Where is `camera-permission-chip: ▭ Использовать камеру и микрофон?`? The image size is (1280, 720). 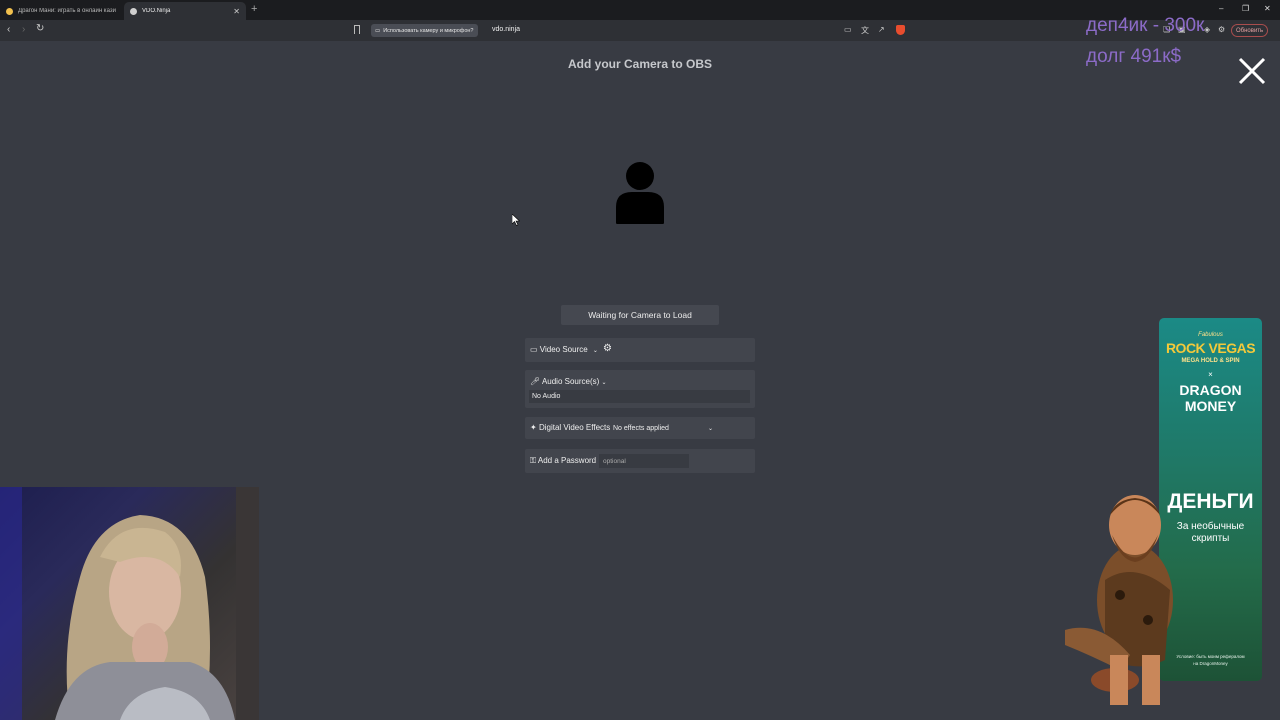
camera-permission-chip: ▭ Использовать камеру и микрофон? is located at coordinates (424, 30).